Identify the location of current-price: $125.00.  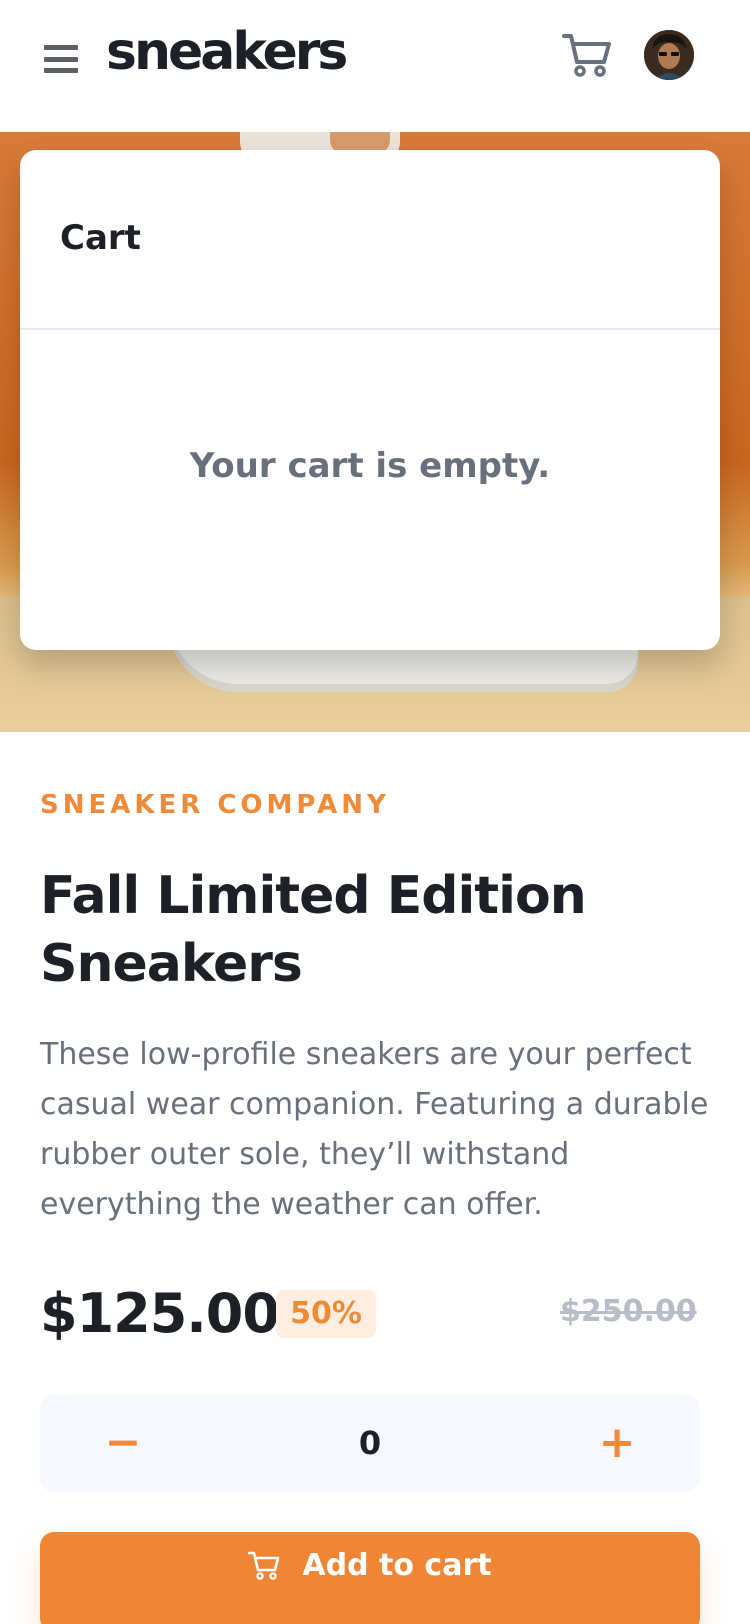
(160, 1313).